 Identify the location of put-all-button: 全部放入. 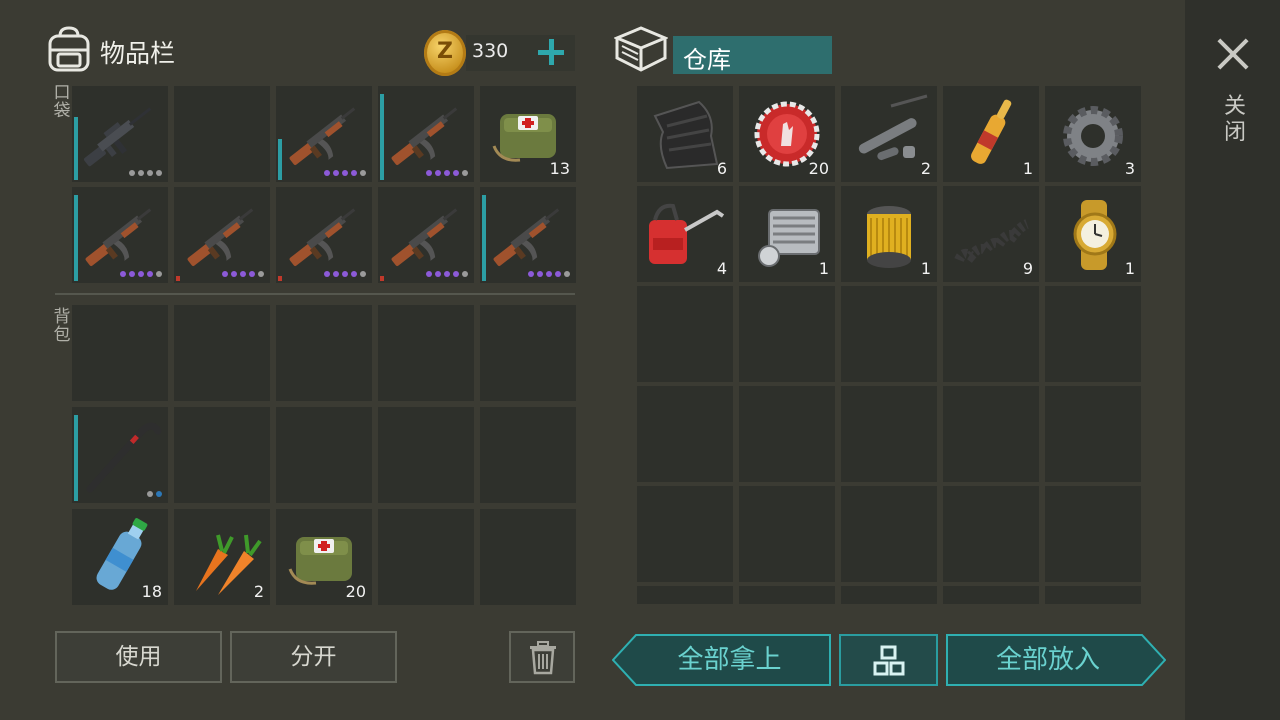
(1056, 660).